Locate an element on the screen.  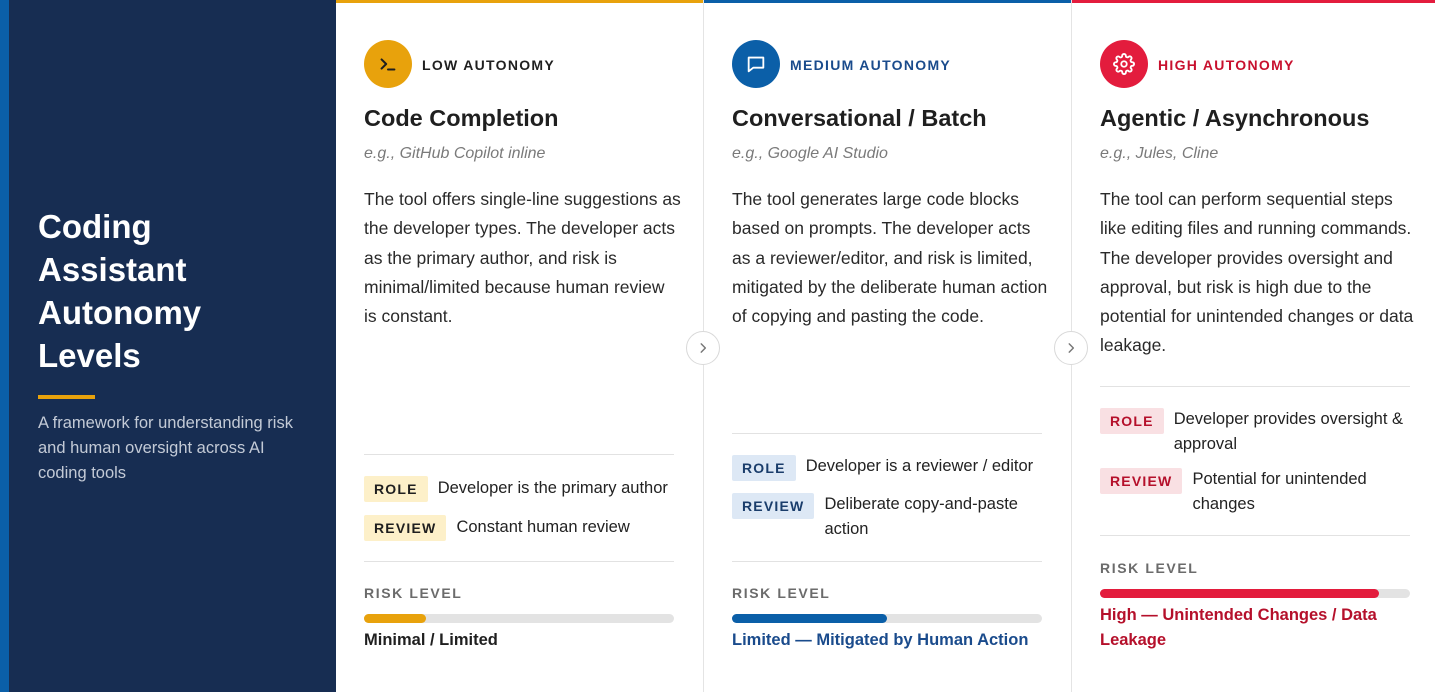
review-row: REVIEW Deliberate copy-and-paste action is located at coordinates (892, 517).